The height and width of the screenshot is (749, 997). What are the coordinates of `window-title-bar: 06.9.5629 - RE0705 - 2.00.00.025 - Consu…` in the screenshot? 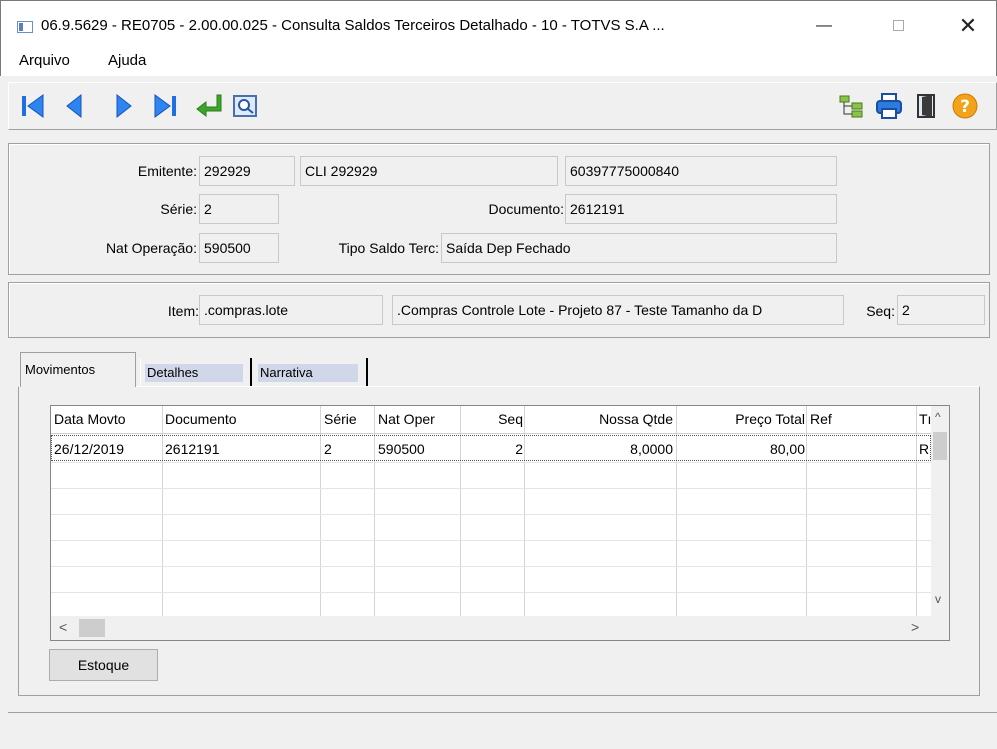 It's located at (498, 22).